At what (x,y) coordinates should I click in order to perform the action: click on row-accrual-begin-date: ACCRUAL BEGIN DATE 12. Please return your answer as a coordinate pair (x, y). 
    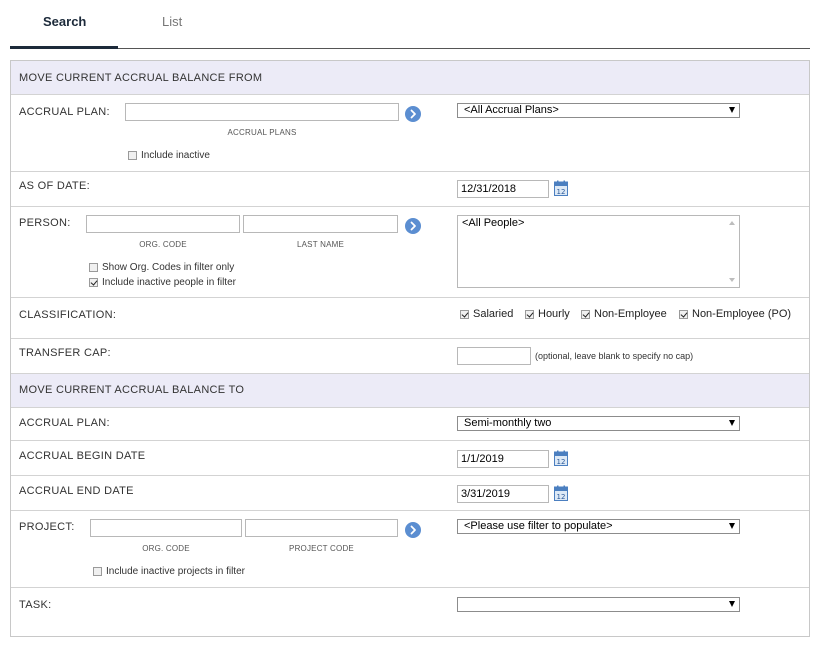
    Looking at the image, I should click on (410, 458).